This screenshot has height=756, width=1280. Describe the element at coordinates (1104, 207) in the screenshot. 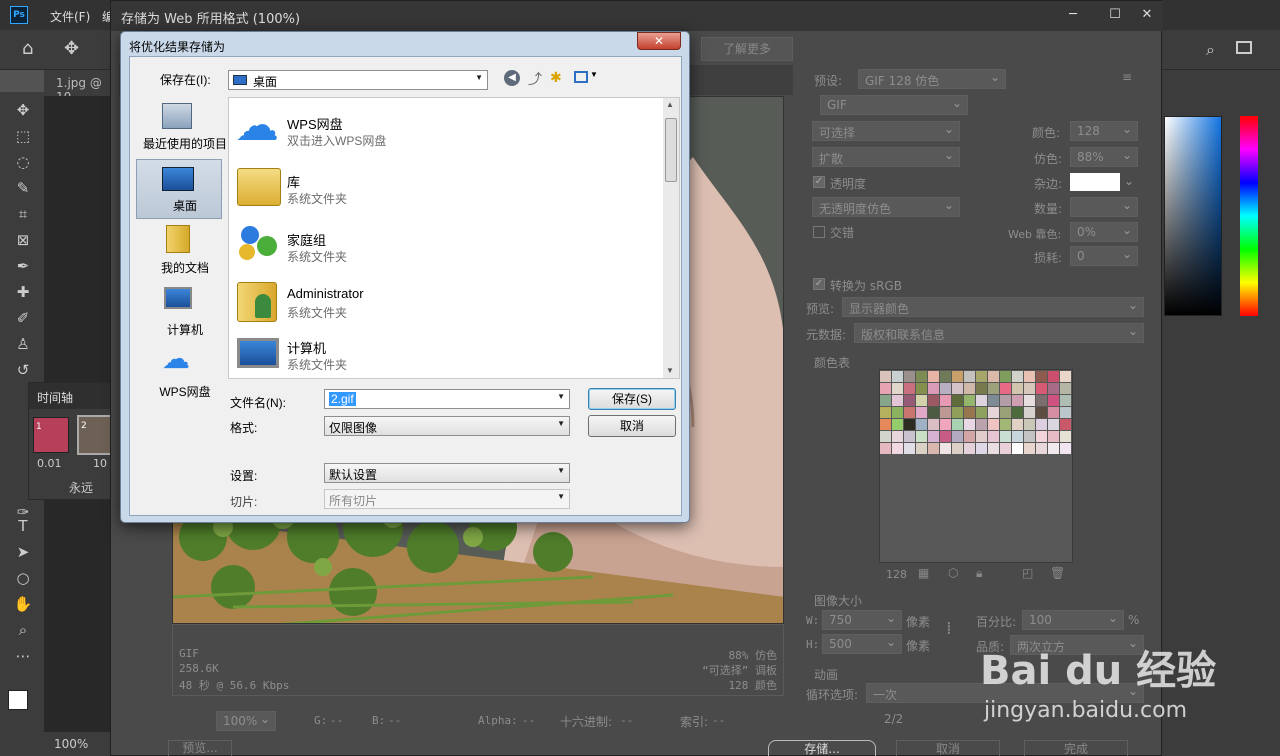

I see `amount-input` at that location.